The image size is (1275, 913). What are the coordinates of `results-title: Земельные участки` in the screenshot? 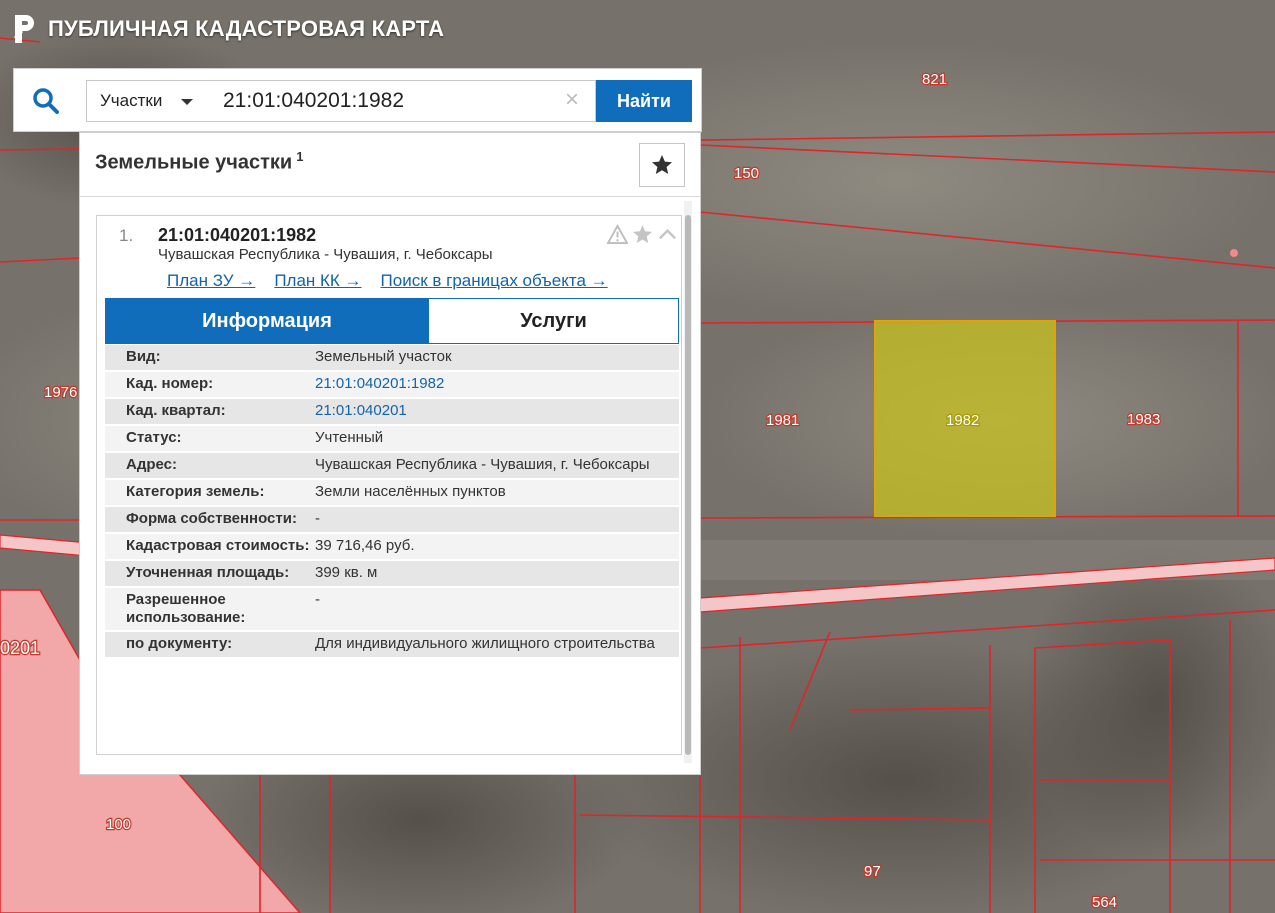 It's located at (194, 162).